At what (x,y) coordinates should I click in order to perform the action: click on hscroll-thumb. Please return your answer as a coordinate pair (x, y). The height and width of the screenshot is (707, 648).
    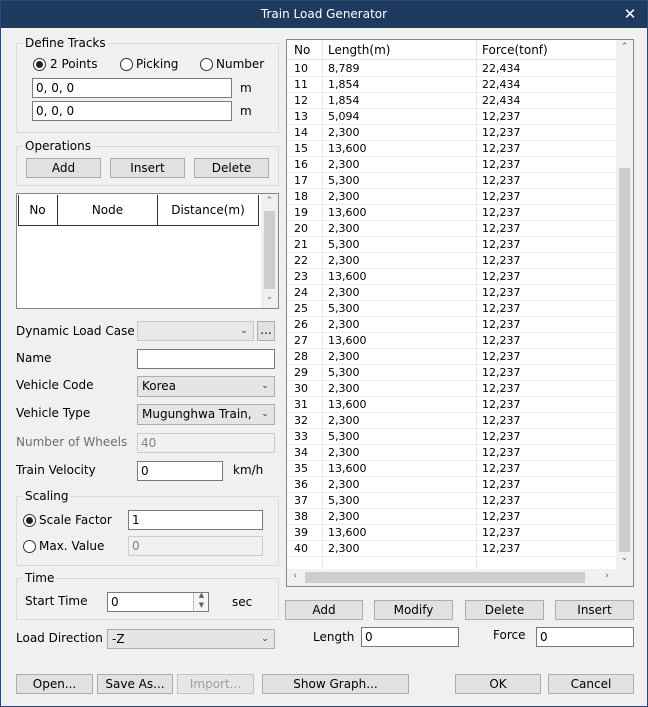
    Looking at the image, I should click on (445, 577).